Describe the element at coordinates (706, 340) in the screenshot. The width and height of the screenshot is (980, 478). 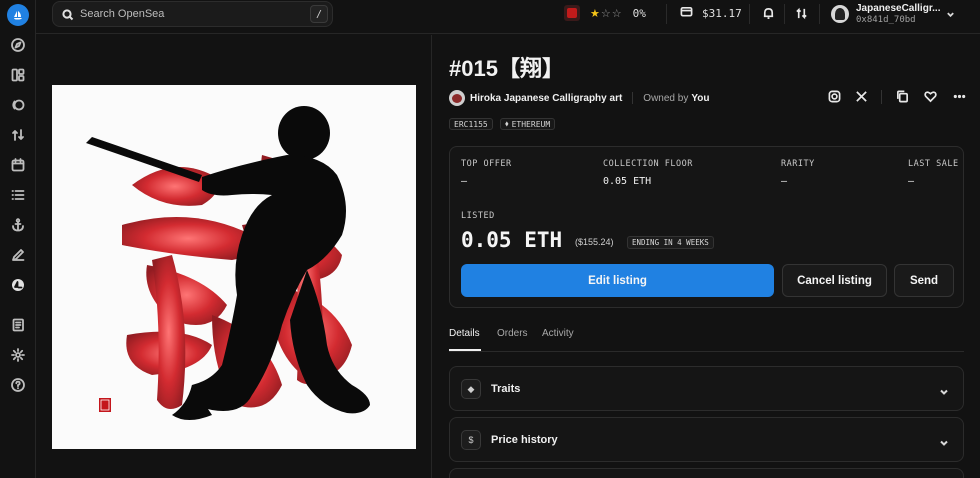
I see `detail-tabs: Details Orders Activity` at that location.